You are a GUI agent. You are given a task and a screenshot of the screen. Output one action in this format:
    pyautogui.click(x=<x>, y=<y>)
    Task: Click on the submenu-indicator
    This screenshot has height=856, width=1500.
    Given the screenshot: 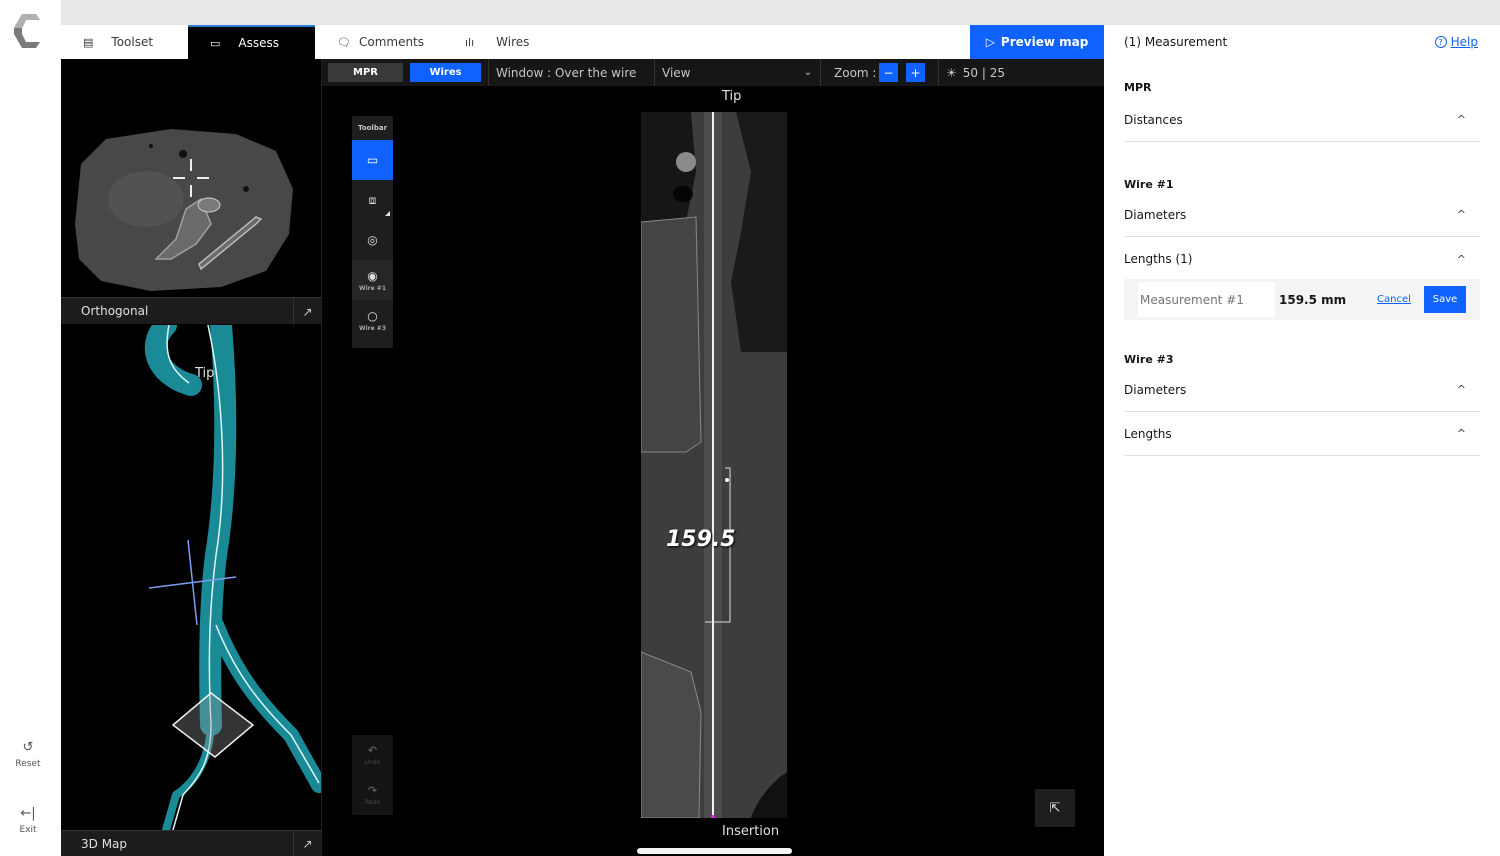 What is the action you would take?
    pyautogui.click(x=387, y=213)
    